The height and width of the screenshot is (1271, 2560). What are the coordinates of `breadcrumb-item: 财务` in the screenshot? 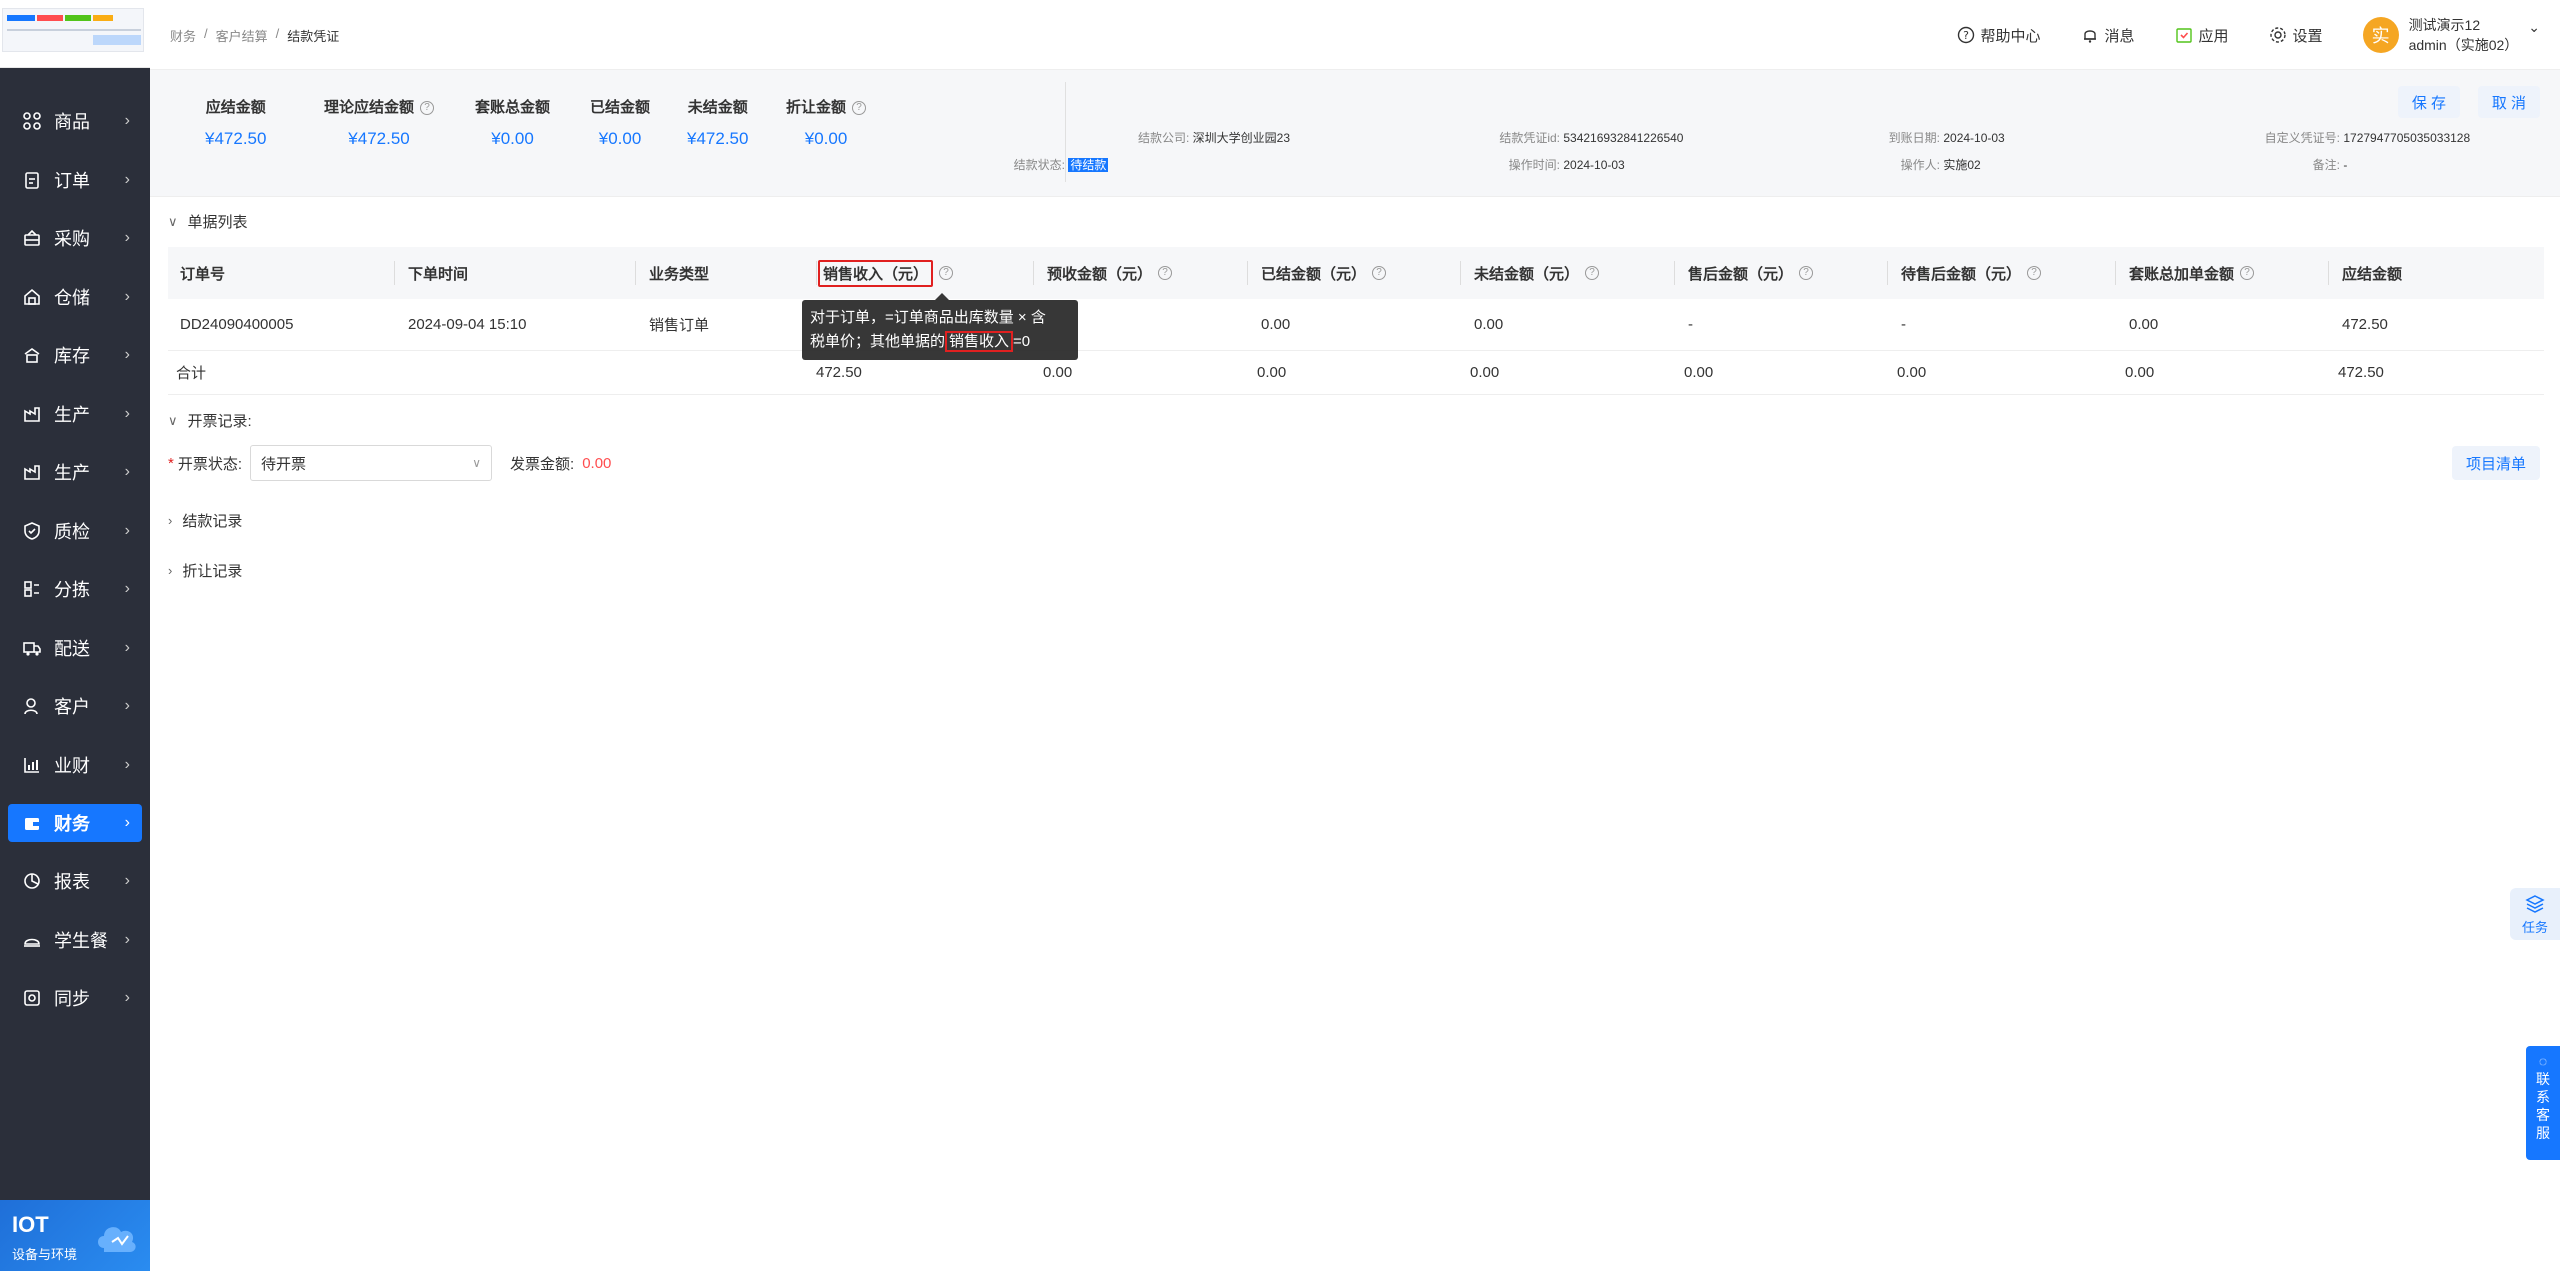 It's located at (183, 35).